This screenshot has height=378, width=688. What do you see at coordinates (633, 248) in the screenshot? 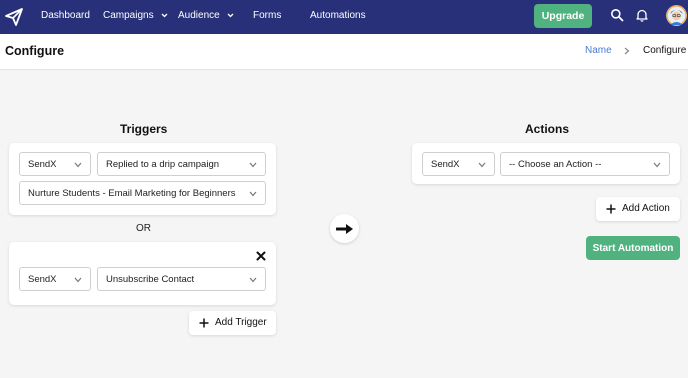
I see `start-automation-button: Start Automation` at bounding box center [633, 248].